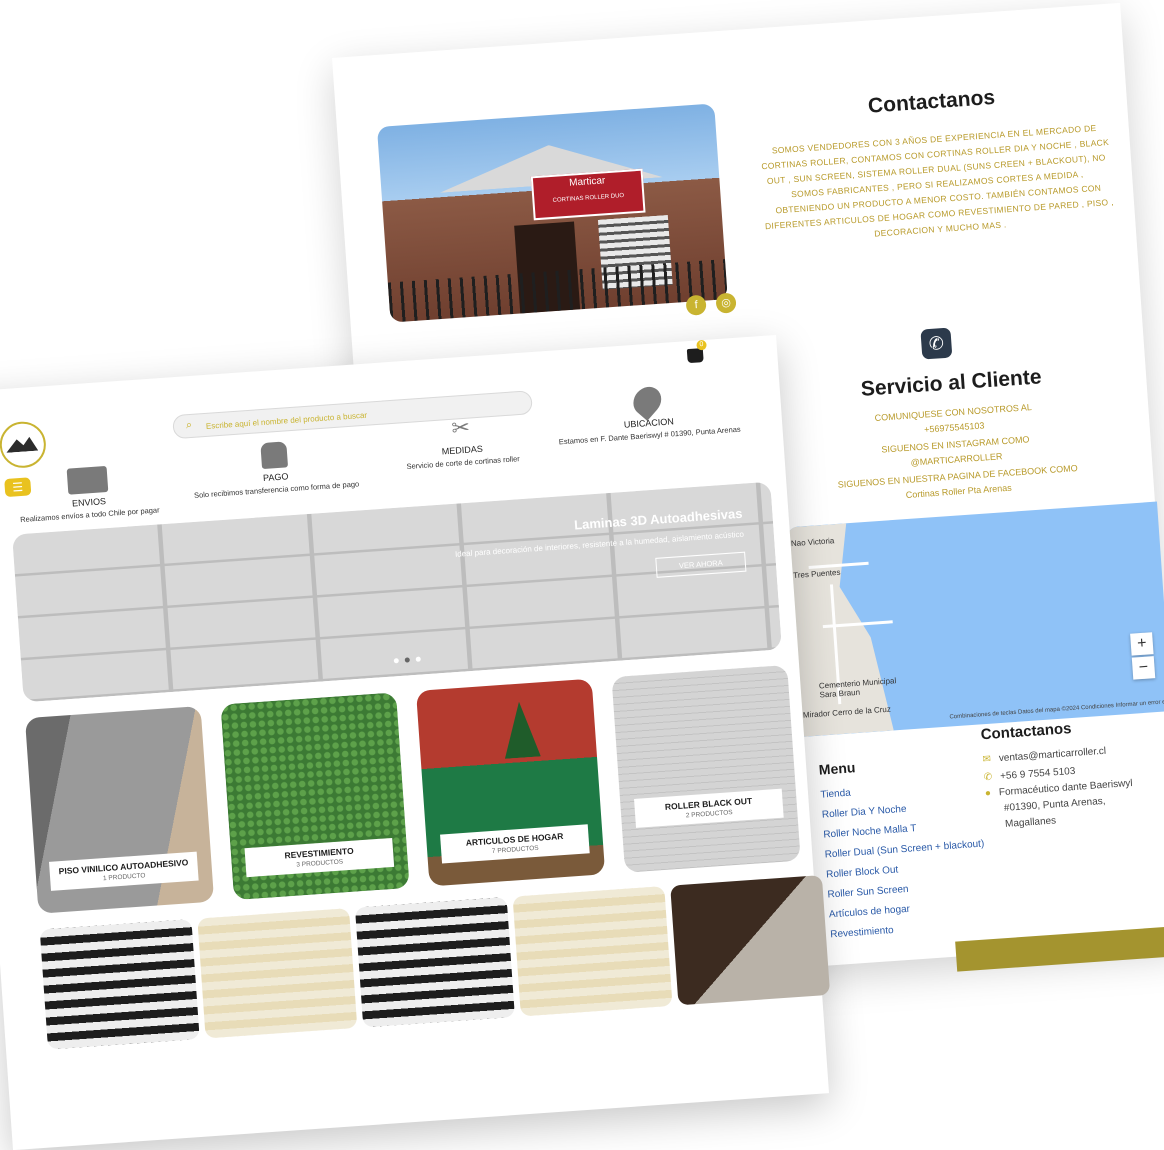  I want to click on footer-address-text: Formacéutico dante Baeriswyl, so click(1065, 788).